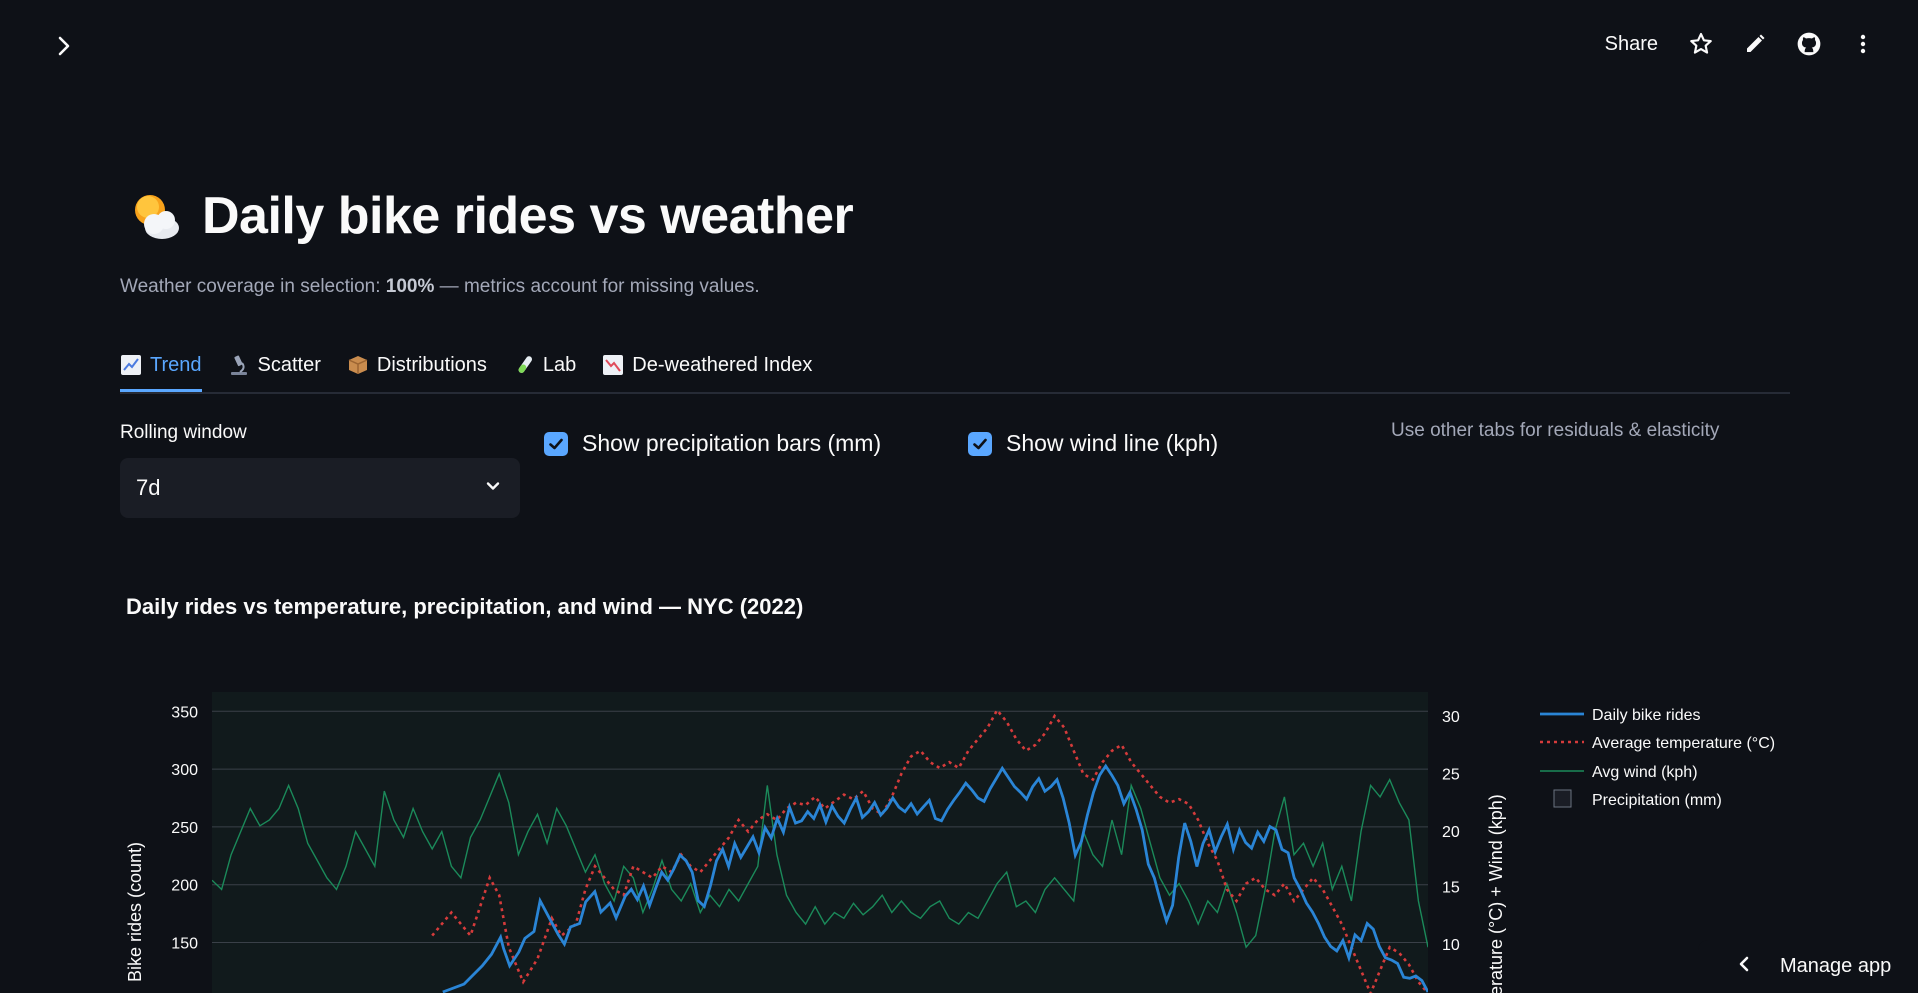 This screenshot has width=1918, height=993. I want to click on legend-label: Daily bike rides, so click(1646, 715).